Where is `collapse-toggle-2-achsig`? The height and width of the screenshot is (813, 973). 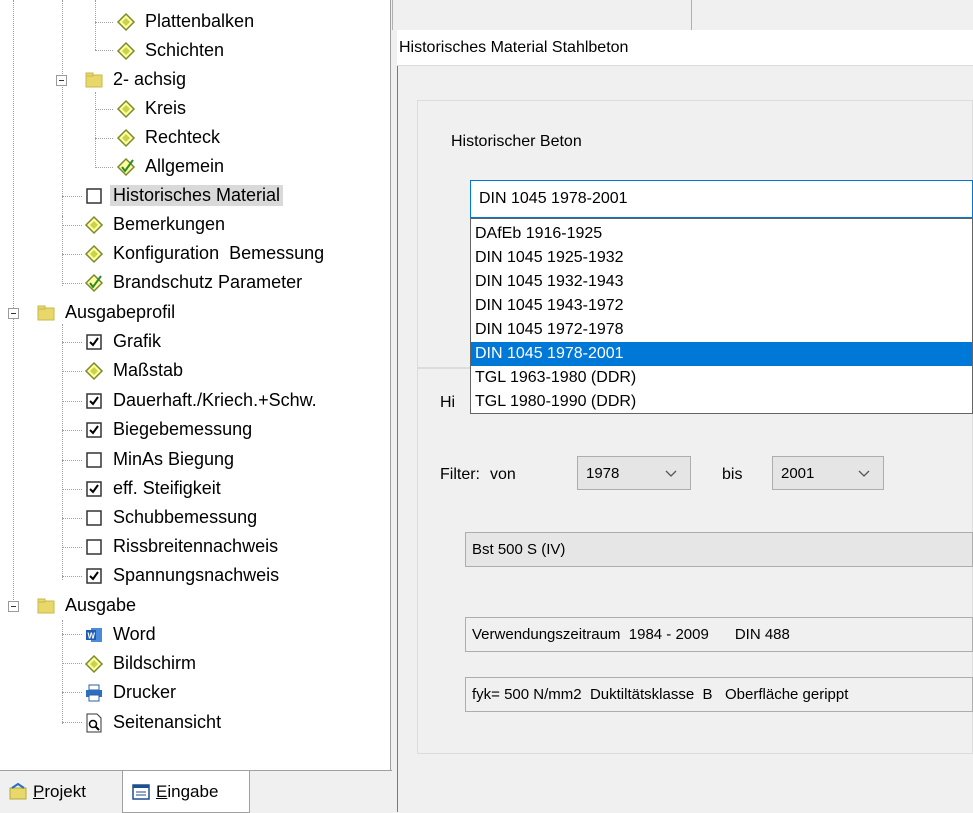
collapse-toggle-2-achsig is located at coordinates (61, 80).